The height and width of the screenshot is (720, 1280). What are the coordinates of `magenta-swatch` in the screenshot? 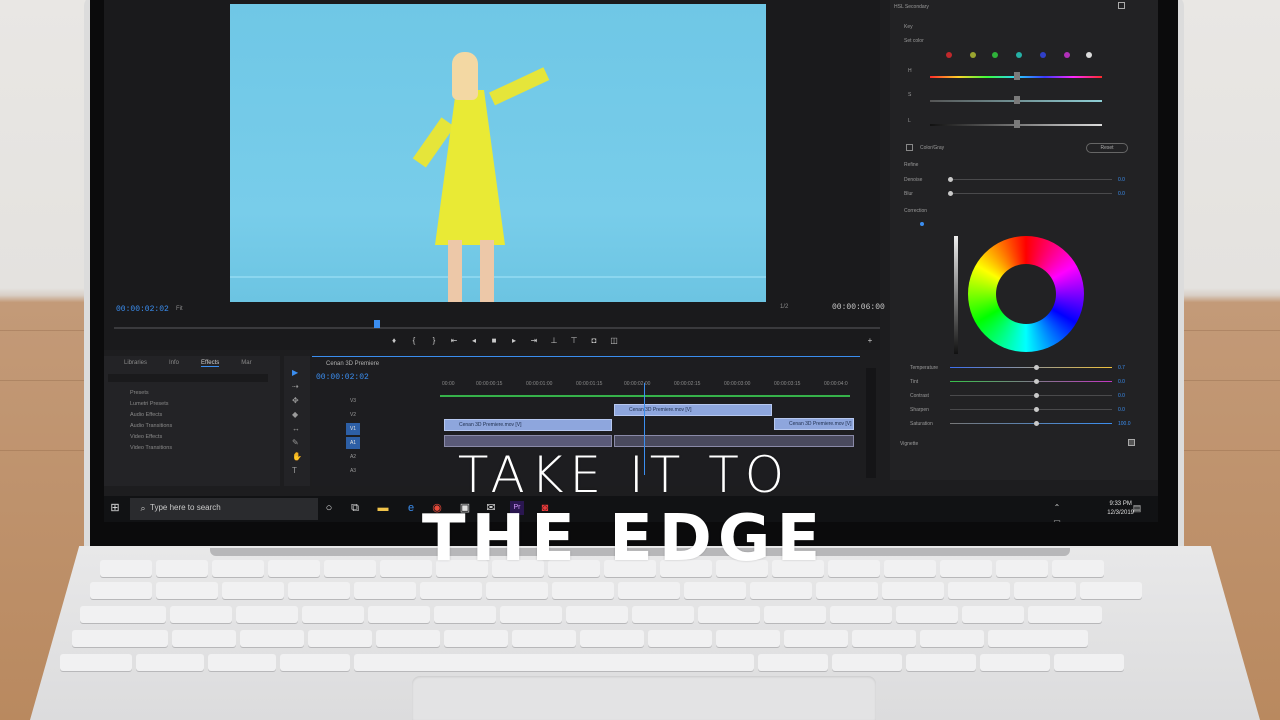 It's located at (1067, 55).